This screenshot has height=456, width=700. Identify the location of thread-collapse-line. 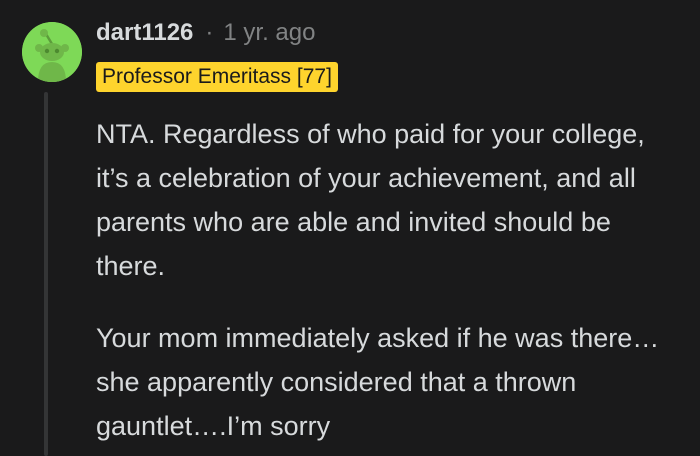
(46, 274).